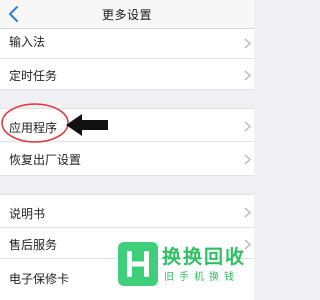 The image size is (320, 300). Describe the element at coordinates (45, 160) in the screenshot. I see `settings-item-label: 恢复出厂设置` at that location.